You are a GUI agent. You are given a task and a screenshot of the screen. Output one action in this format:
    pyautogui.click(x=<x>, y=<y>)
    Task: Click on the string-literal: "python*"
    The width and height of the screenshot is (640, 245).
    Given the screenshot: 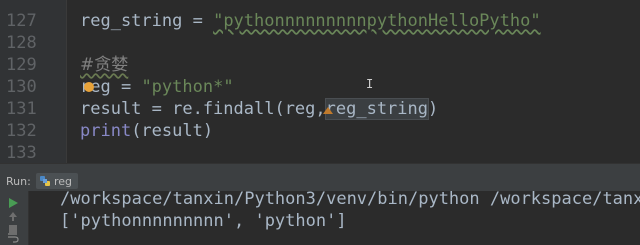 What is the action you would take?
    pyautogui.click(x=187, y=87)
    